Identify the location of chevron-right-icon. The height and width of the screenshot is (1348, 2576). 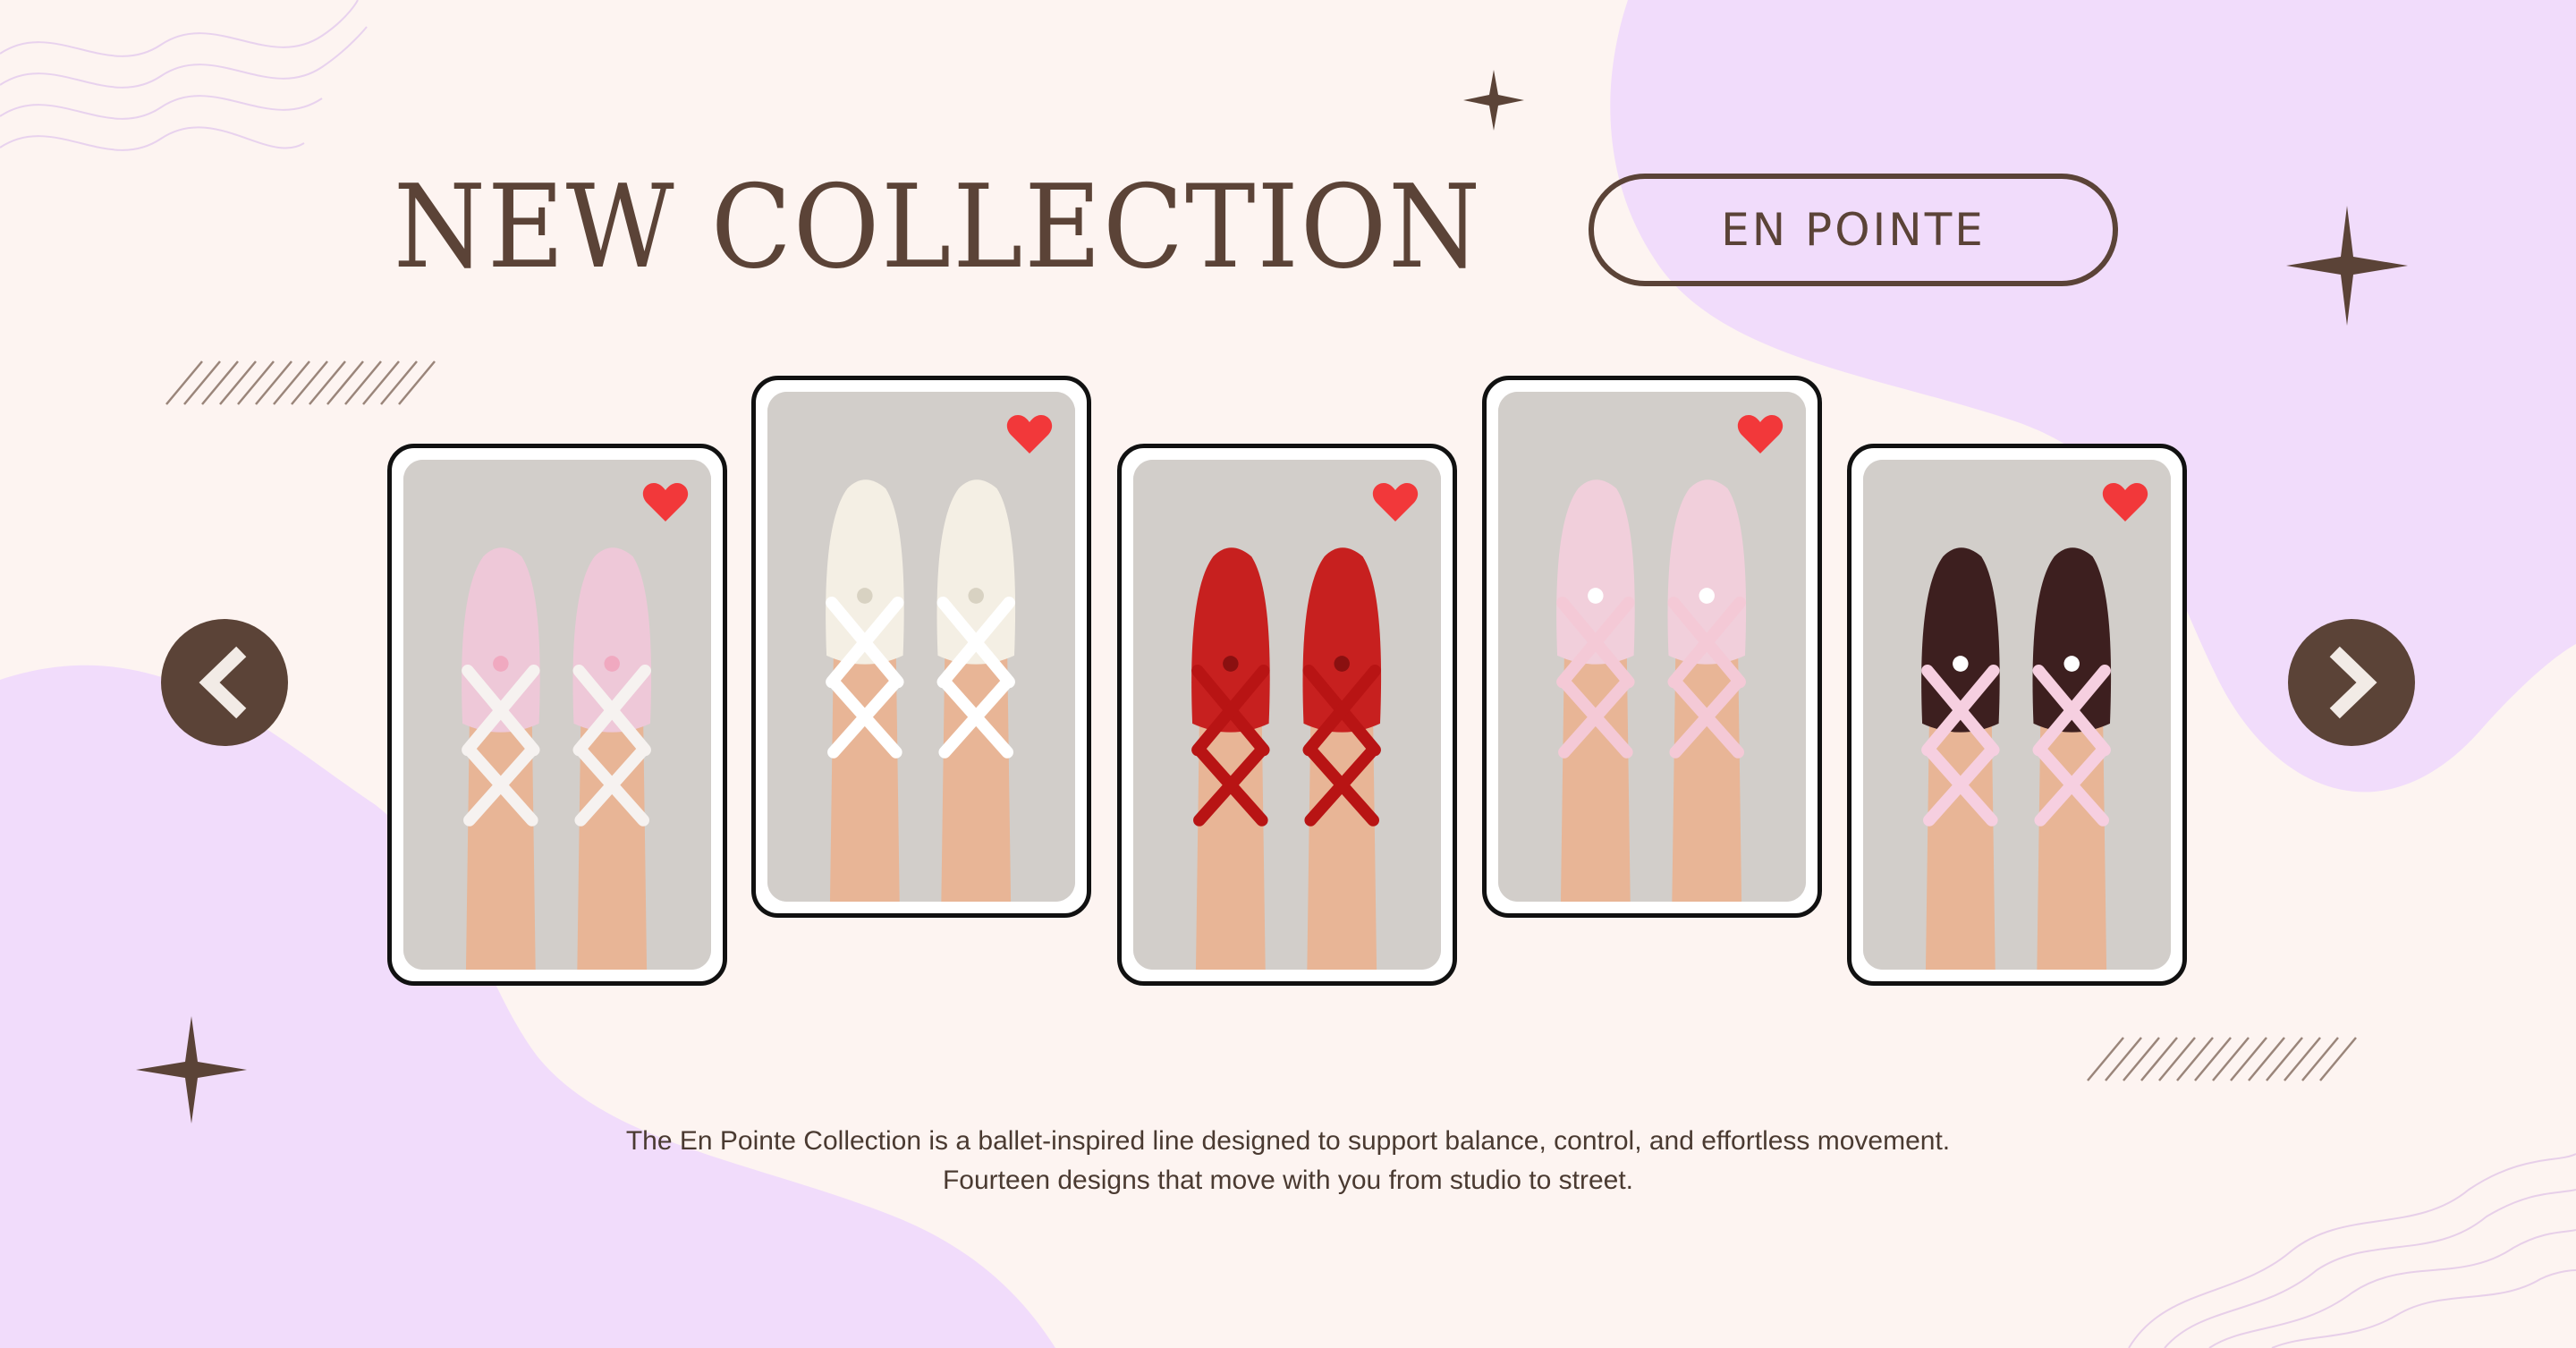
(2353, 683).